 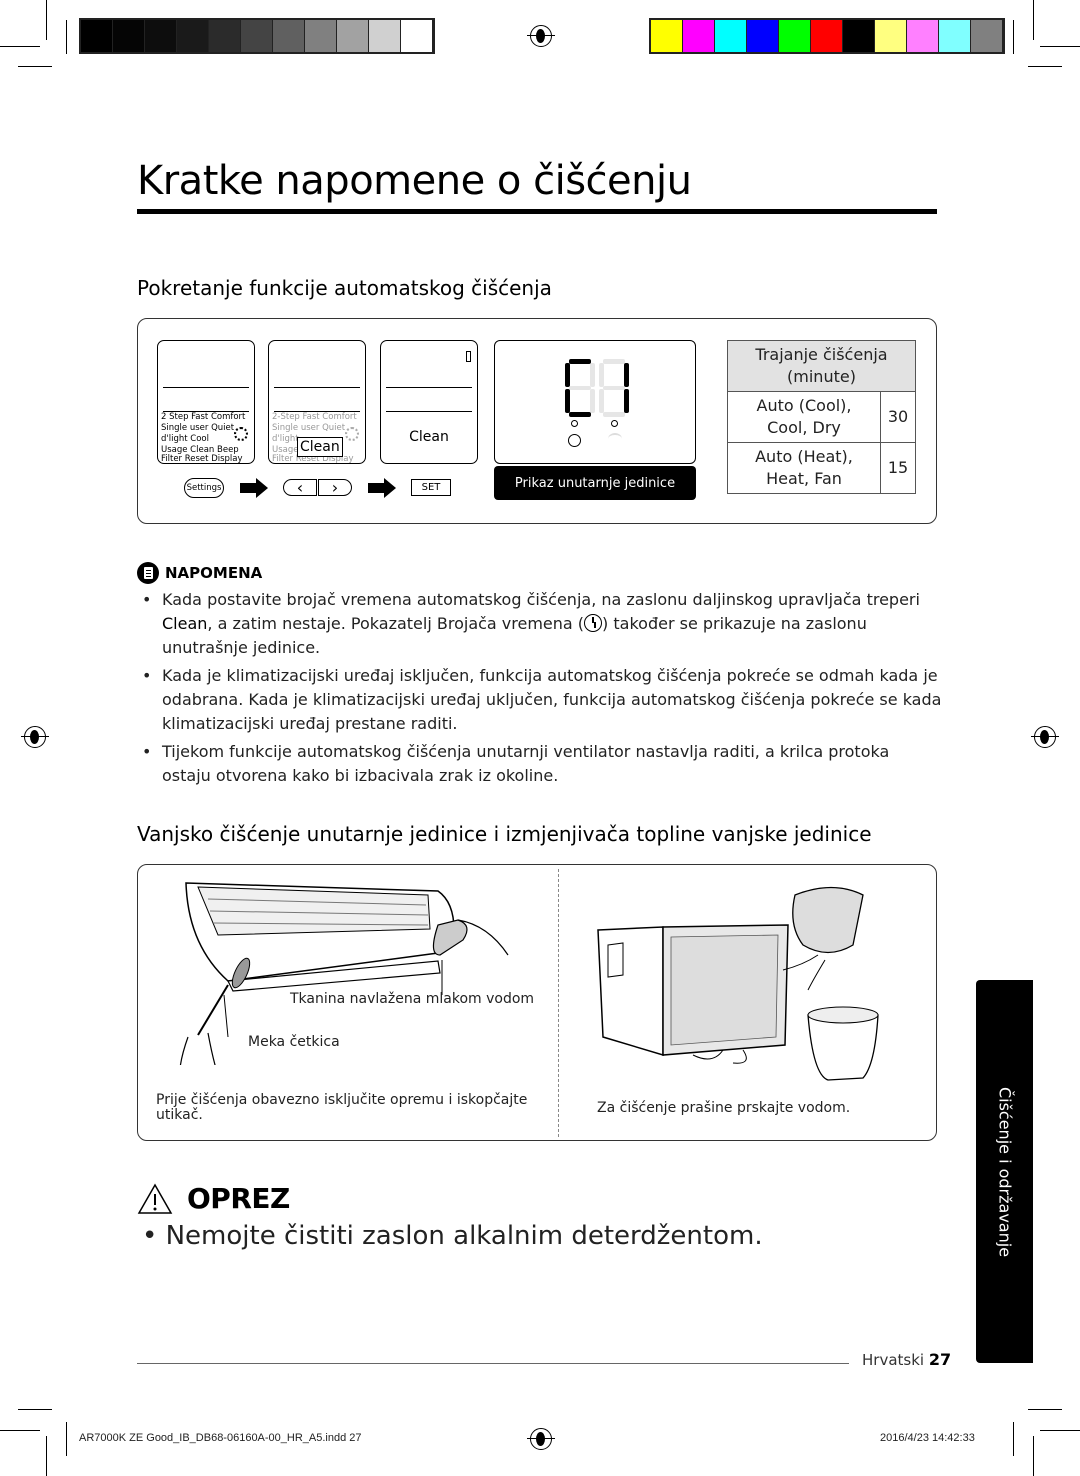 I want to click on panel-divider, so click(x=558, y=1003).